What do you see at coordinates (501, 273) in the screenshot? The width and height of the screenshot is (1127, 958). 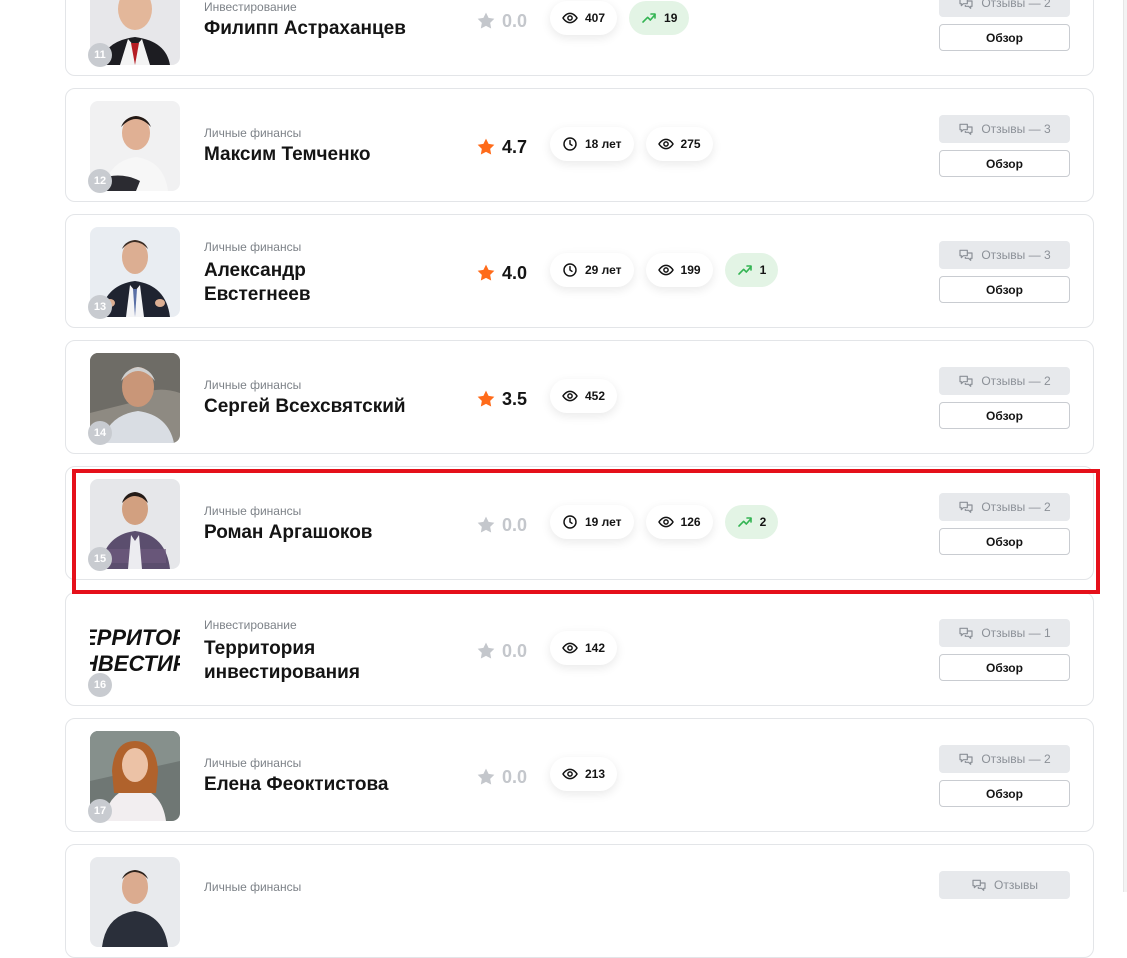 I see `rating: 4.0` at bounding box center [501, 273].